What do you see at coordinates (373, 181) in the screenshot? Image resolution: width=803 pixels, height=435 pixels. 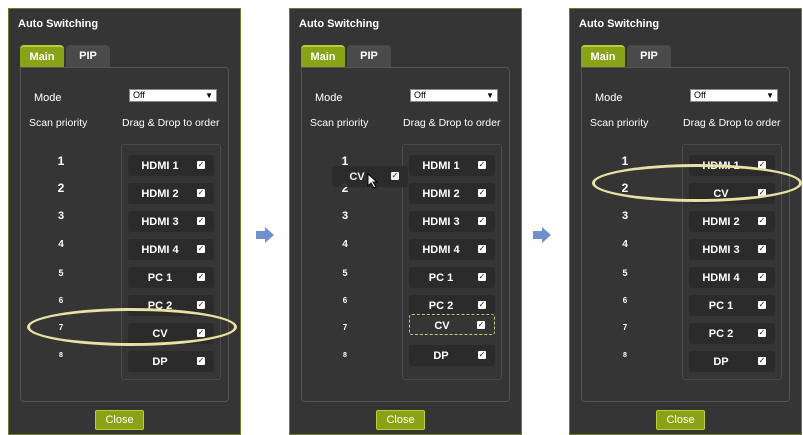 I see `mouse-pointer-icon` at bounding box center [373, 181].